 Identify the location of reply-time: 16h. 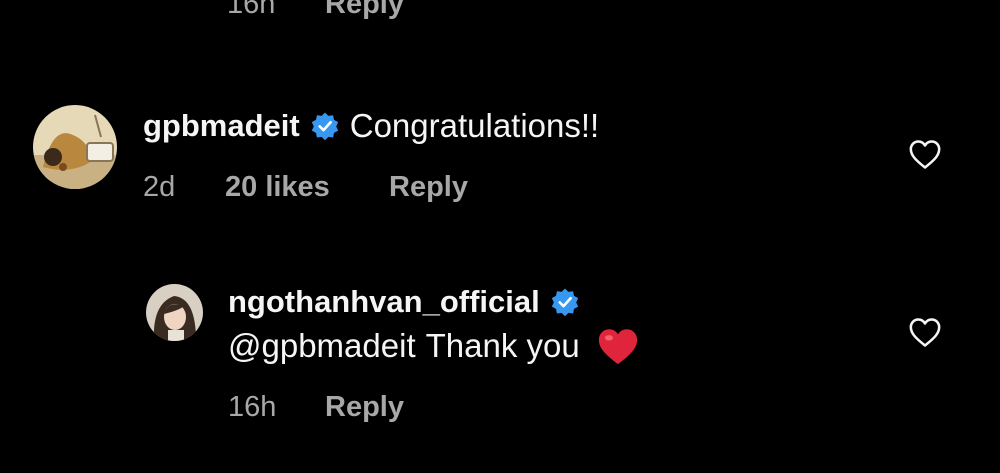
(252, 407).